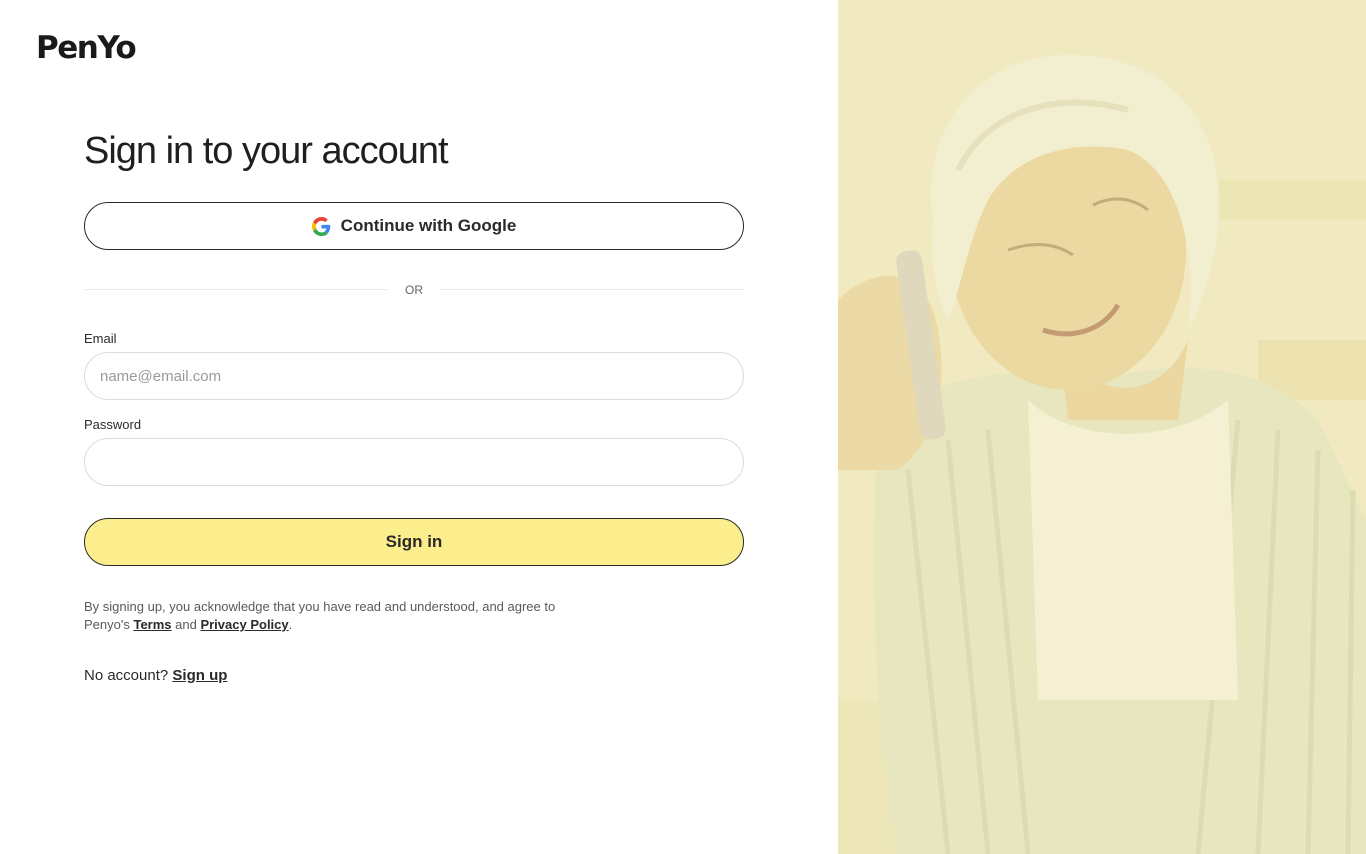 This screenshot has width=1366, height=854. What do you see at coordinates (266, 151) in the screenshot?
I see `page-title: Sign in to your account` at bounding box center [266, 151].